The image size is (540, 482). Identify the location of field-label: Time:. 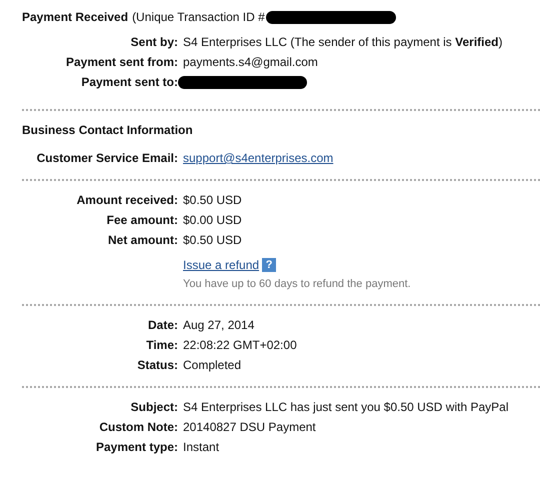
(161, 345).